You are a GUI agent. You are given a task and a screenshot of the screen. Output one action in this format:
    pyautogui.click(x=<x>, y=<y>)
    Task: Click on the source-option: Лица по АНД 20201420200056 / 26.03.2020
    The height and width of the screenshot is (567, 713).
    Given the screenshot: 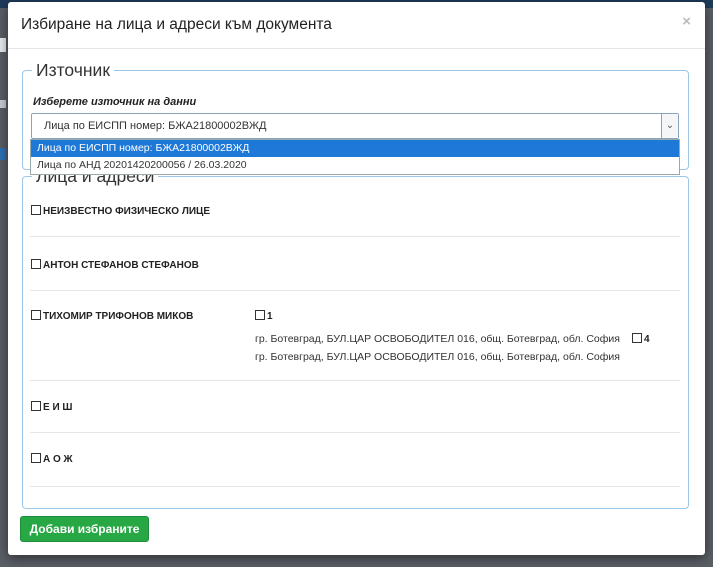 What is the action you would take?
    pyautogui.click(x=355, y=165)
    